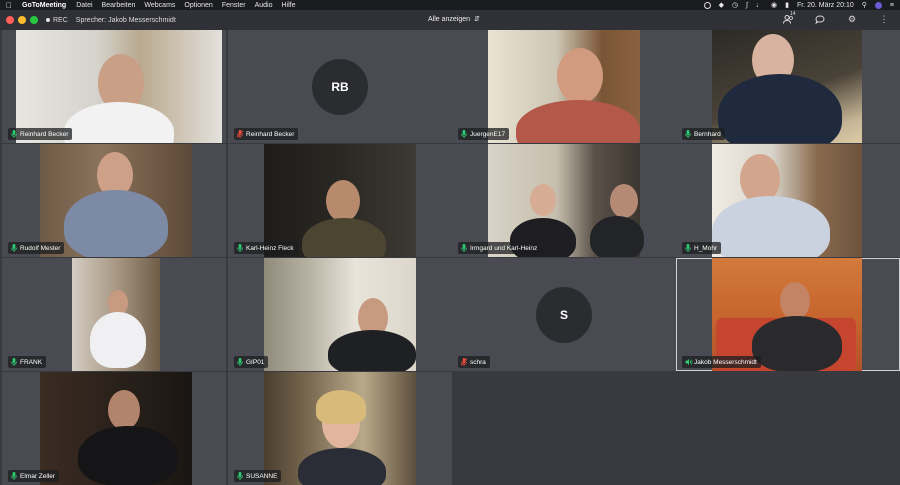 The image size is (900, 485). I want to click on participant-name-tag: Karl-Heinz Fleck, so click(266, 248).